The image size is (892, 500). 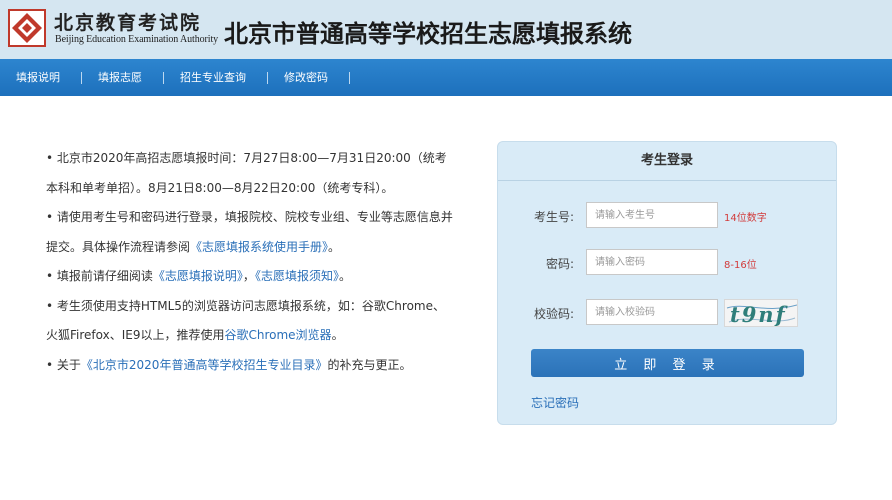 What do you see at coordinates (553, 314) in the screenshot?
I see `captcha-label: 校验码:` at bounding box center [553, 314].